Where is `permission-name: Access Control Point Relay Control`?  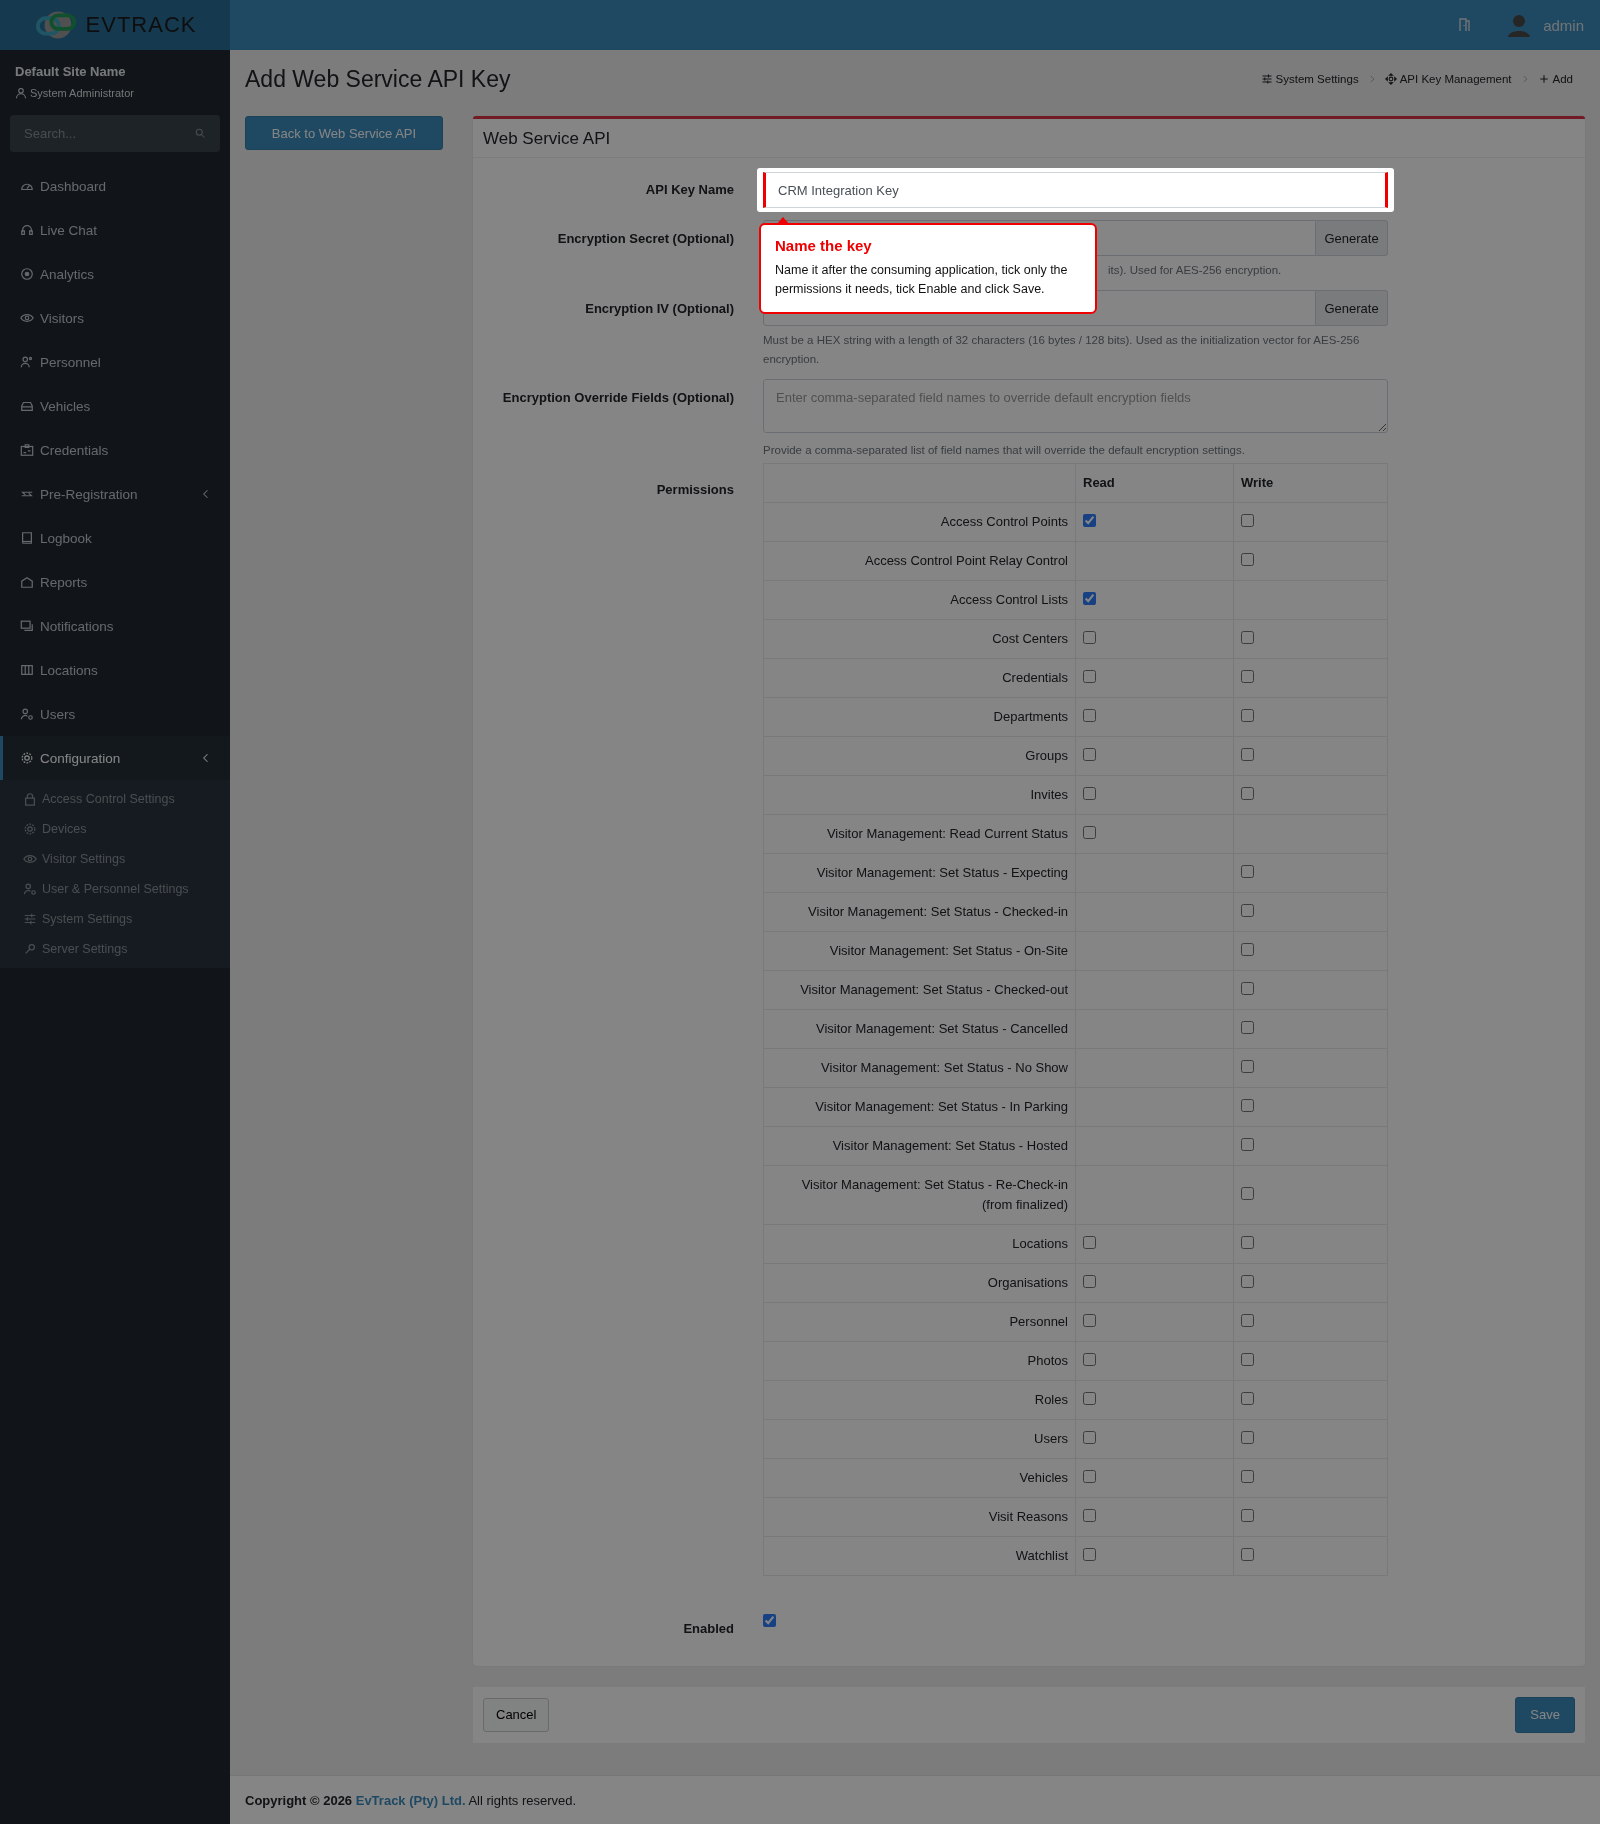
permission-name: Access Control Point Relay Control is located at coordinates (919, 561).